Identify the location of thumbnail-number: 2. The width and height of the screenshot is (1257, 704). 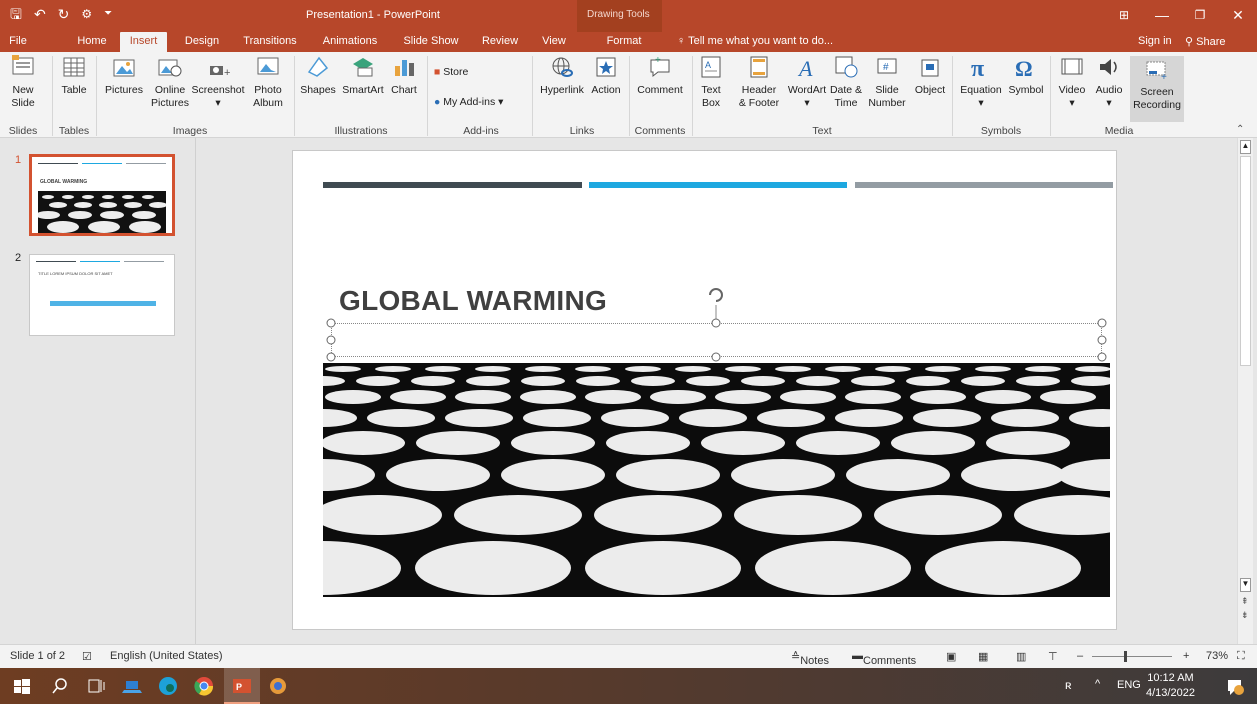
(18, 258).